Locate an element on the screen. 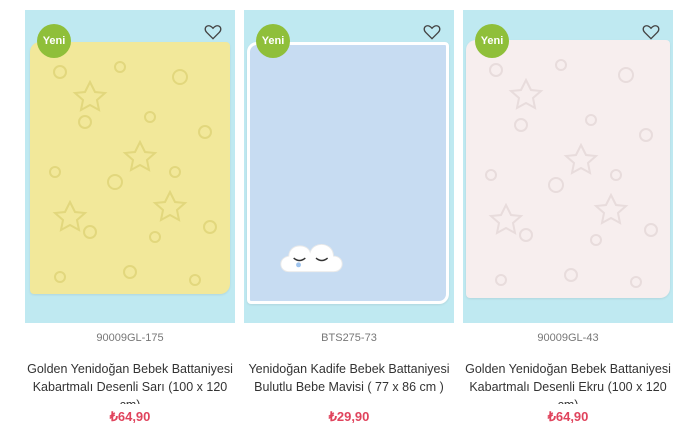 The image size is (690, 439). cloud-applique is located at coordinates (311, 258).